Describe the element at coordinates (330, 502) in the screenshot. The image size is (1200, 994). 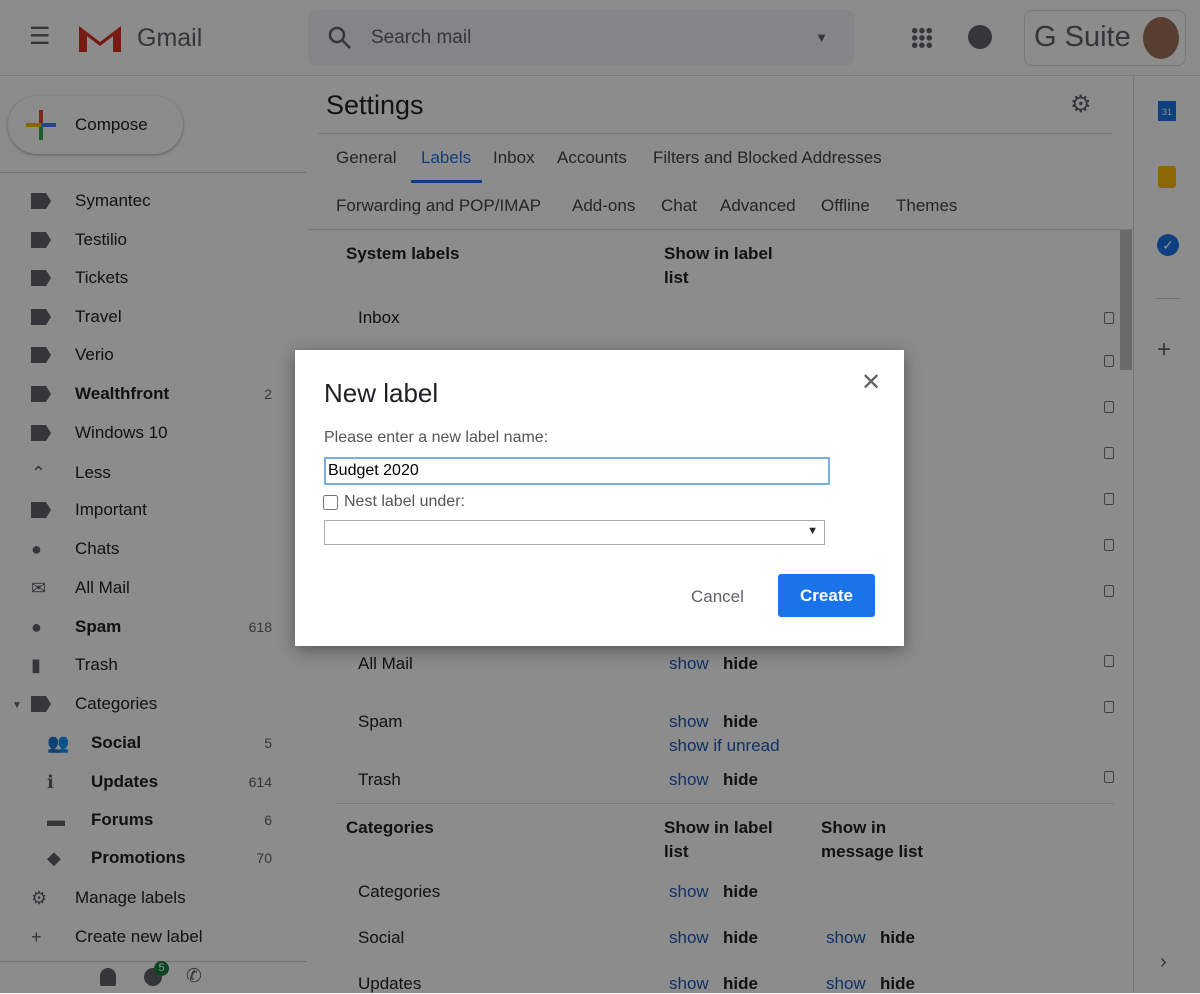
I see `nest-label-checkbox` at that location.